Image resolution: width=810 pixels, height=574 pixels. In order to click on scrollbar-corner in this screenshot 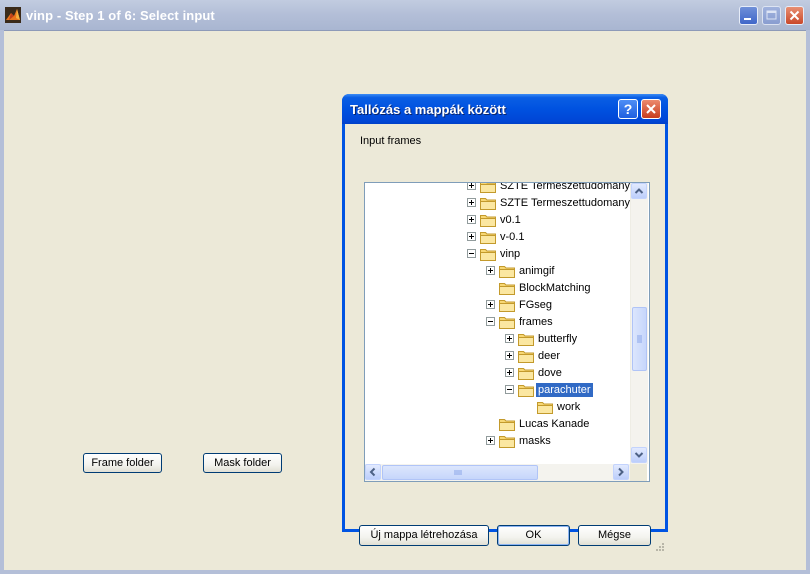, I will do `click(638, 472)`.